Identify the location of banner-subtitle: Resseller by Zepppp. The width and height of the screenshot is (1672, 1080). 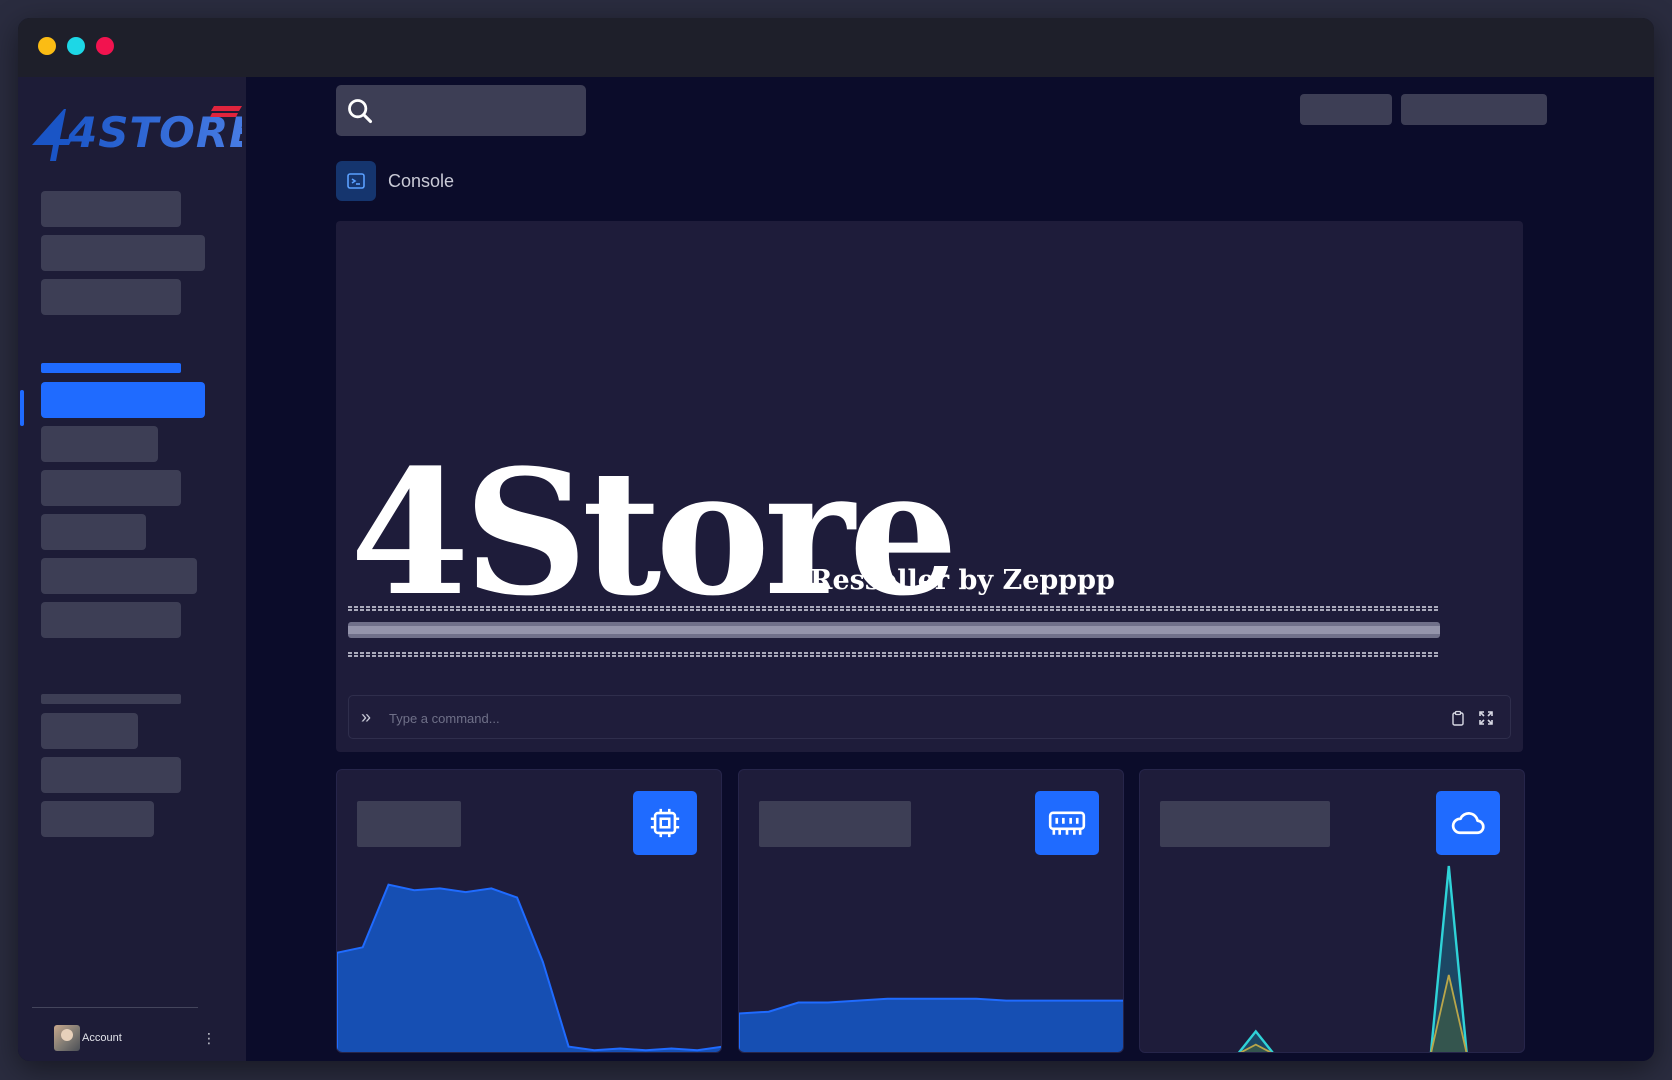
(962, 580).